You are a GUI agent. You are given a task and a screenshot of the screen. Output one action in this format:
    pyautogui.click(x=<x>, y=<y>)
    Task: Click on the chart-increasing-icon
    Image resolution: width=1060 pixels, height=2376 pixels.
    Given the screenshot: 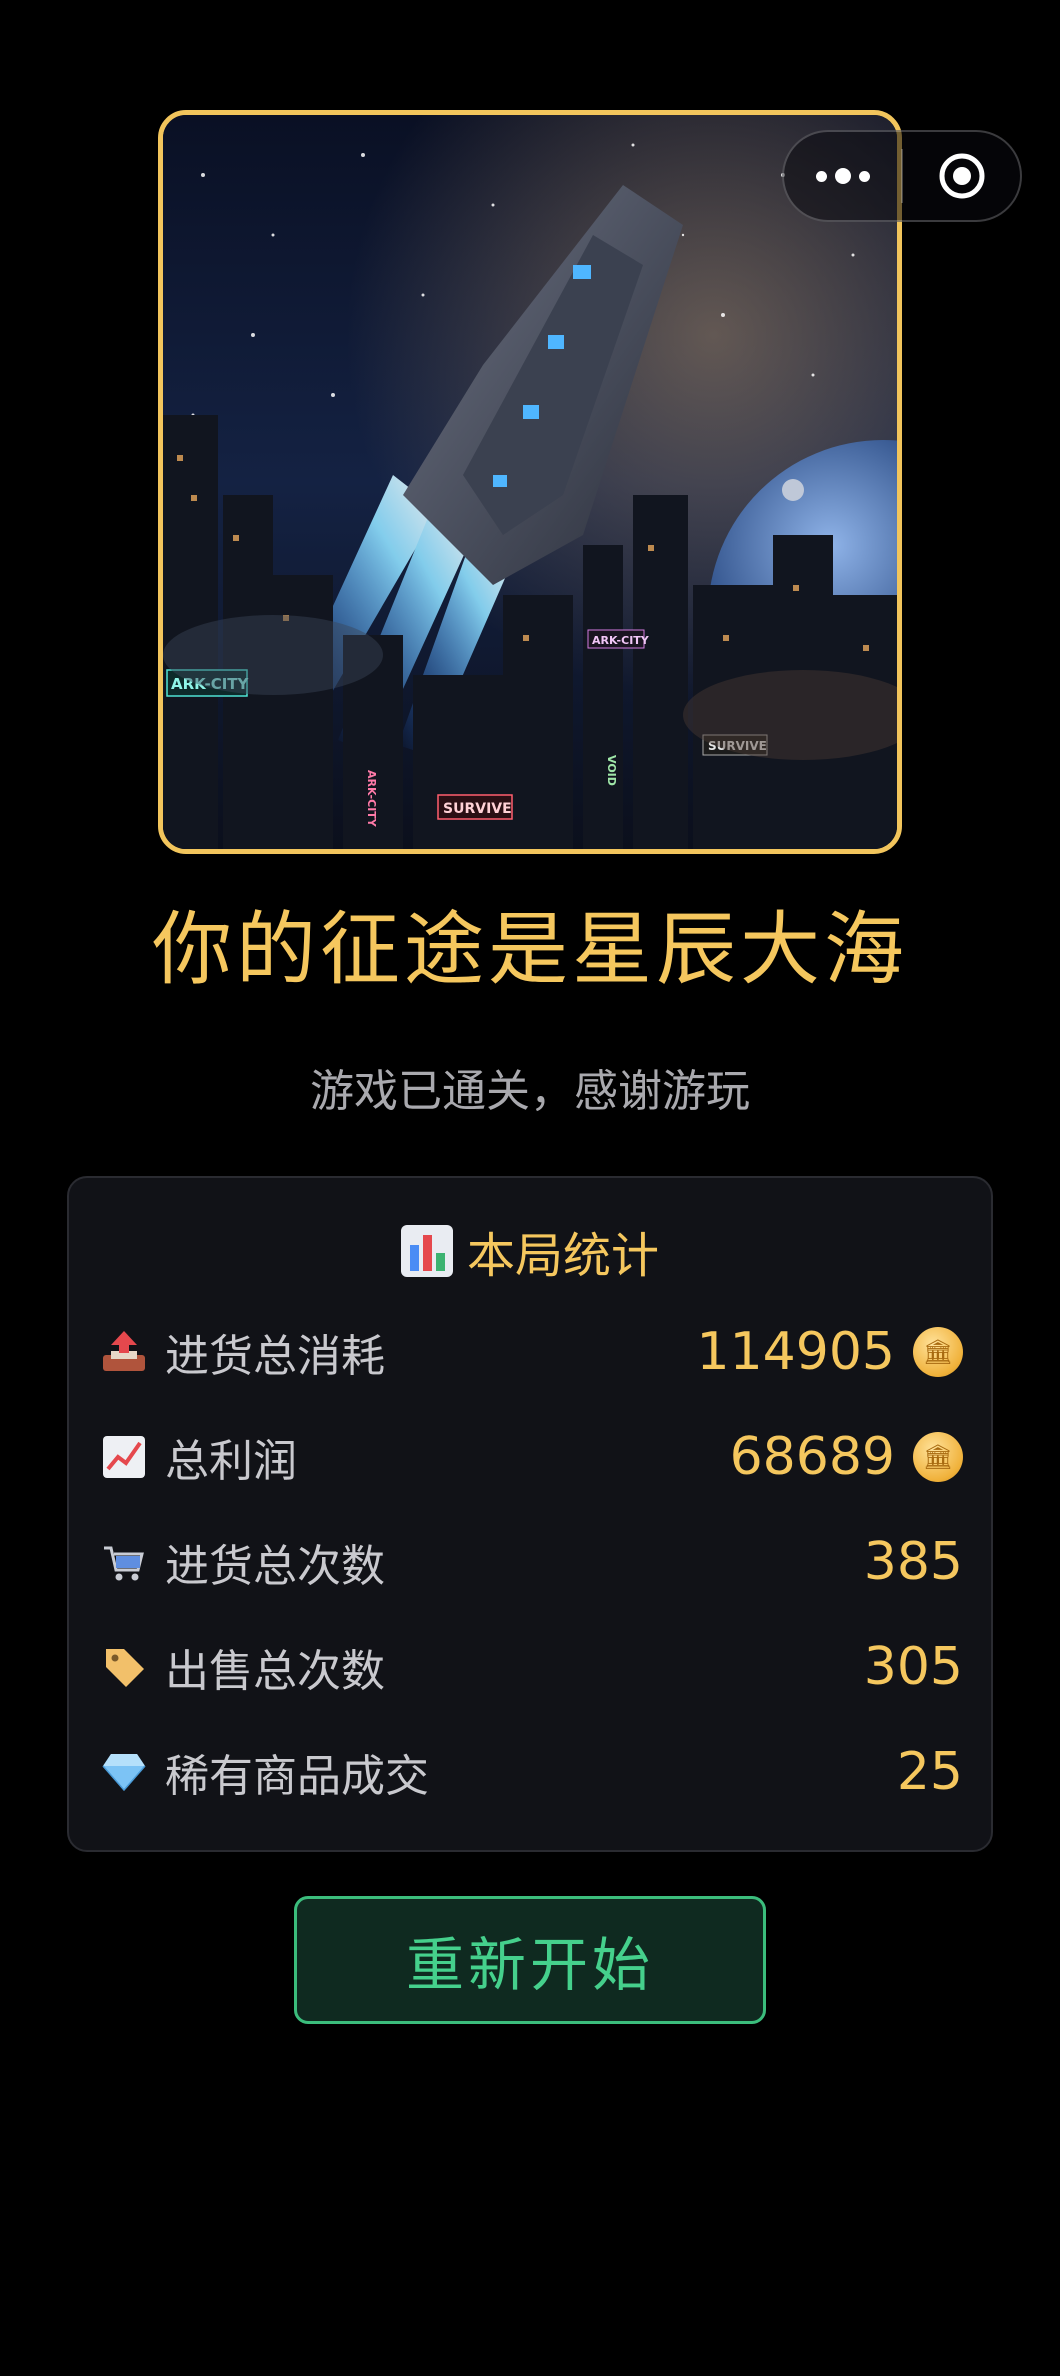 What is the action you would take?
    pyautogui.click(x=124, y=1457)
    